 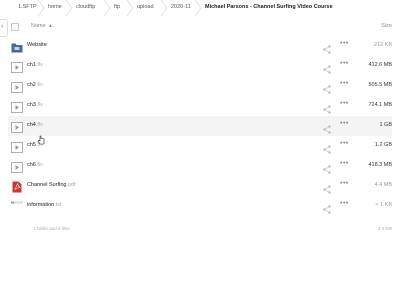 I want to click on file-basename: Website, so click(x=37, y=45).